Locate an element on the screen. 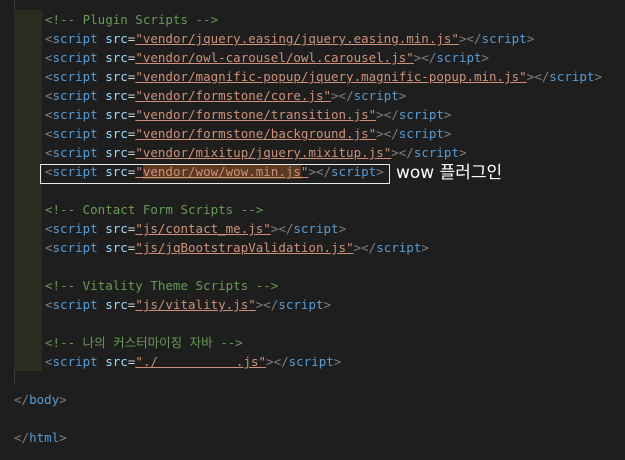 The width and height of the screenshot is (625, 460). code-line: <script src="./.js"></script> is located at coordinates (312, 361).